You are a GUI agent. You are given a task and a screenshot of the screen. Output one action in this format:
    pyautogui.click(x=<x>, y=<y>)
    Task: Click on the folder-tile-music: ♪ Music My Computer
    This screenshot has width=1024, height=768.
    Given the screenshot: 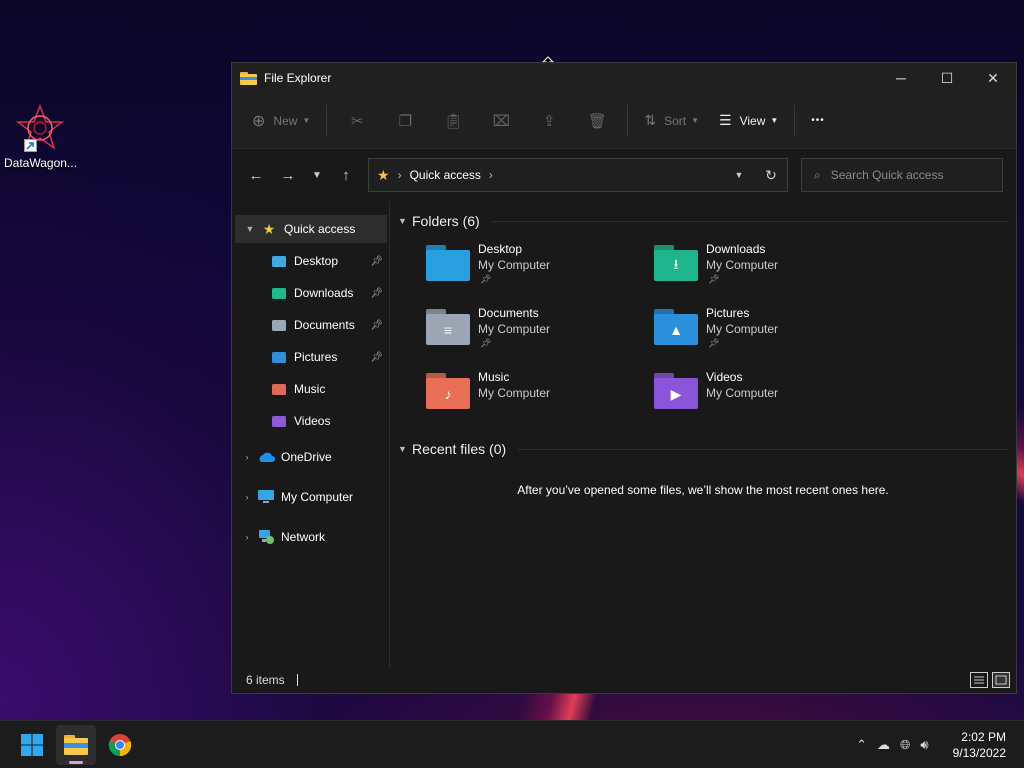 What is the action you would take?
    pyautogui.click(x=540, y=397)
    